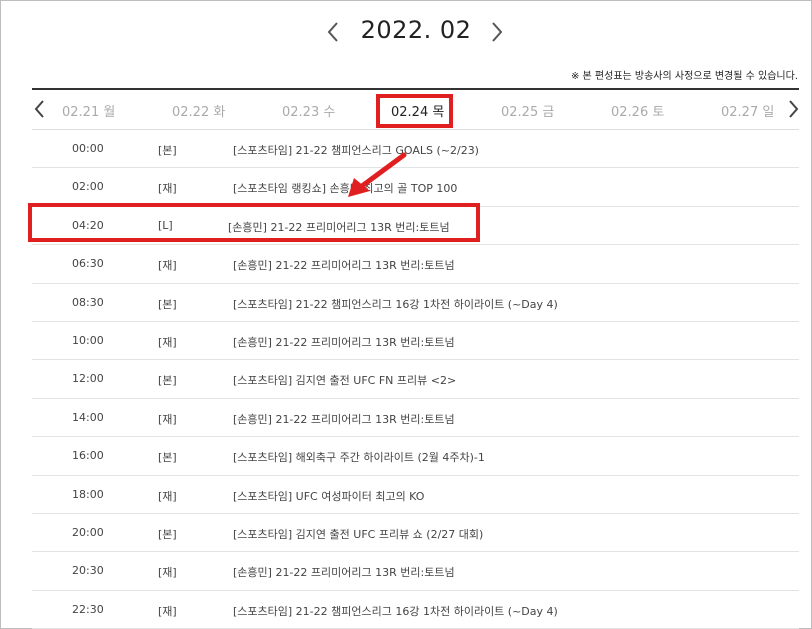 The width and height of the screenshot is (812, 629). What do you see at coordinates (254, 222) in the screenshot?
I see `live-row-highlight` at bounding box center [254, 222].